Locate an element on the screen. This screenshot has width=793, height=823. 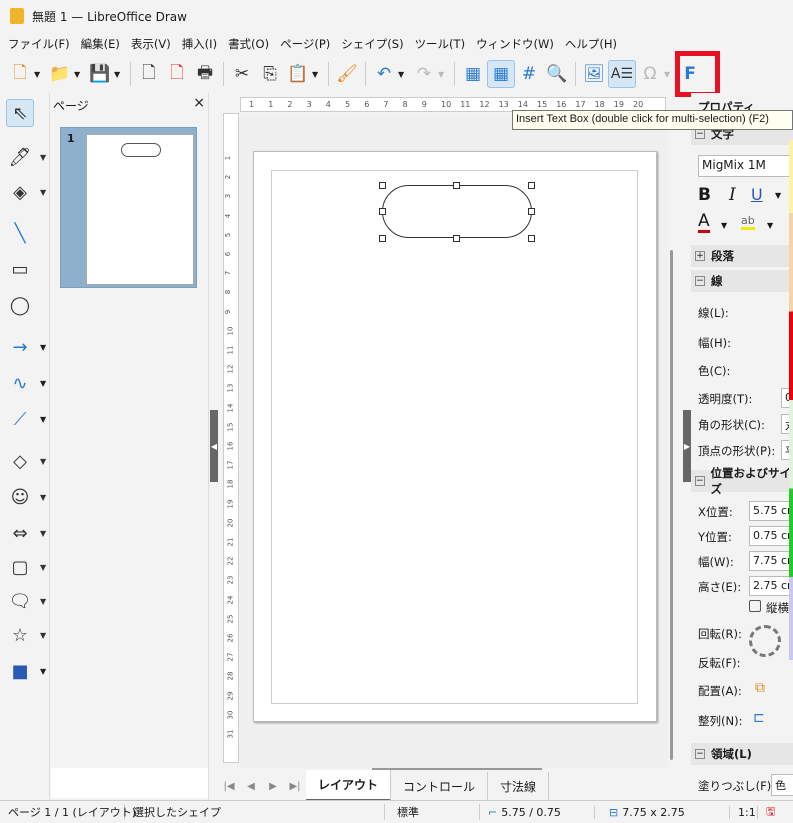
stars-icon: ☆ ▼ is located at coordinates (26, 635).